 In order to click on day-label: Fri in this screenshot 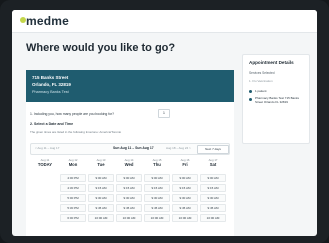, I will do `click(185, 164)`.